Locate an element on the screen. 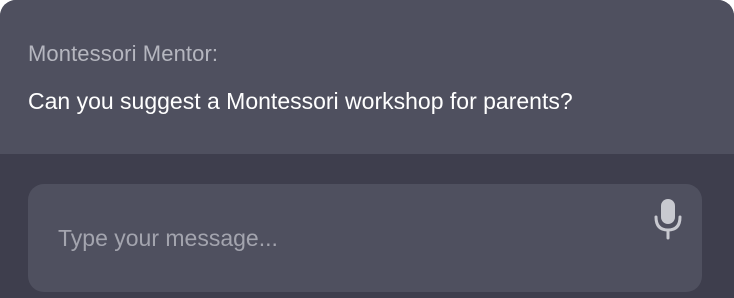 This screenshot has width=734, height=298. message-input is located at coordinates (338, 238).